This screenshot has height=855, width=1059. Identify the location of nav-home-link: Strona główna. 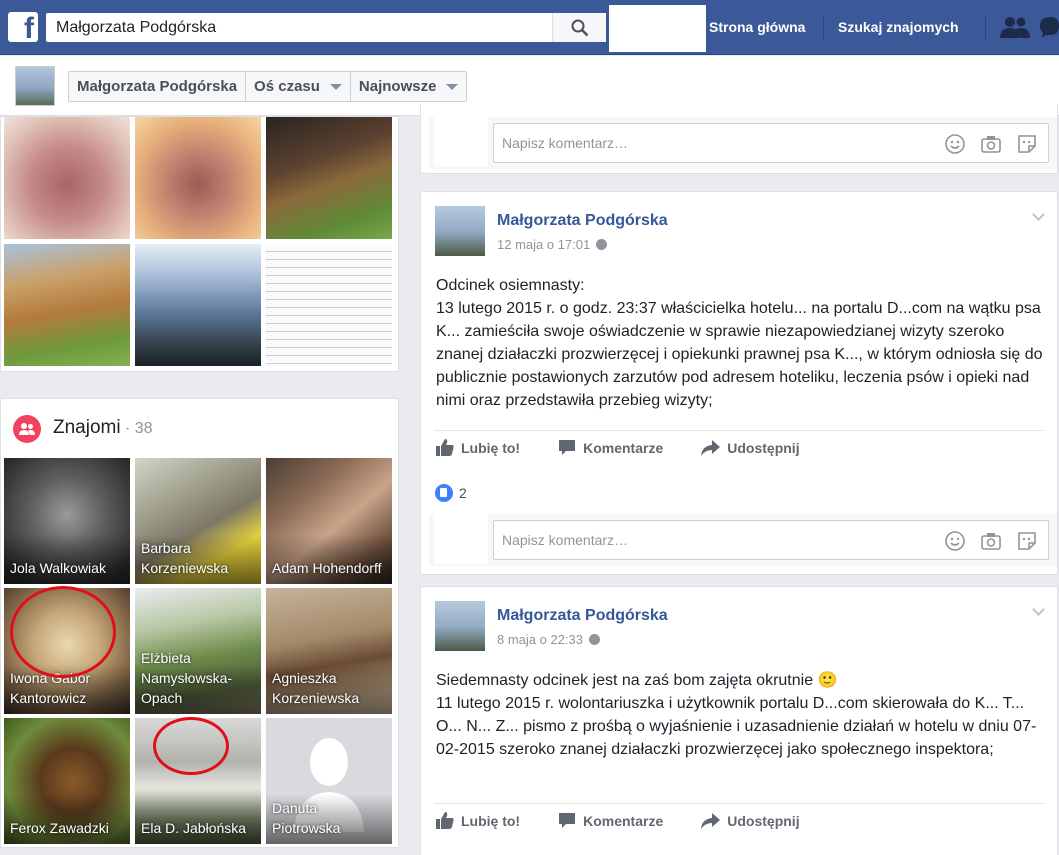
(757, 27).